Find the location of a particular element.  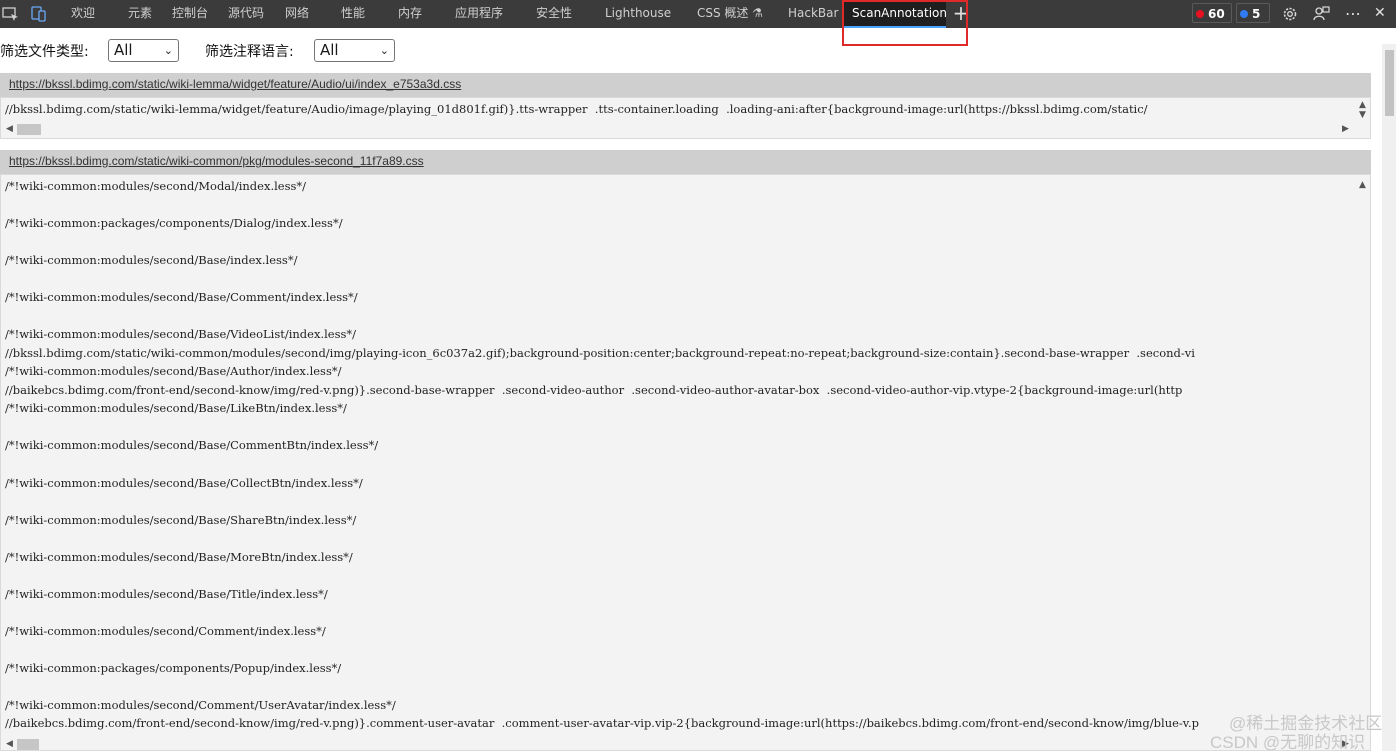

vertical-scrollbar: ▲ is located at coordinates (1363, 462).